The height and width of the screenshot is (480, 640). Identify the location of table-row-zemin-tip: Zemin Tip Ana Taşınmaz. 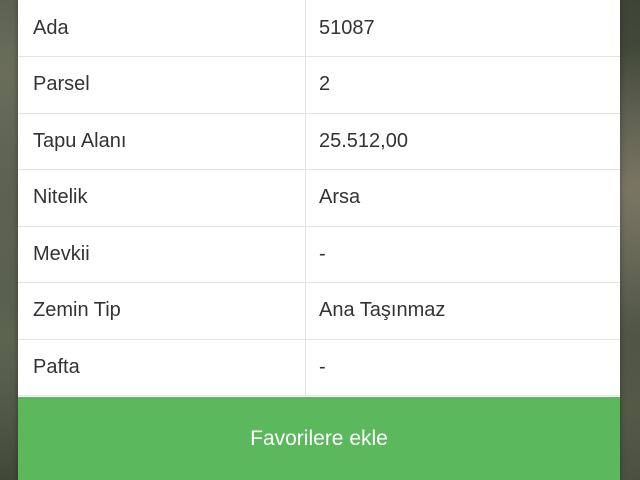
(319, 311).